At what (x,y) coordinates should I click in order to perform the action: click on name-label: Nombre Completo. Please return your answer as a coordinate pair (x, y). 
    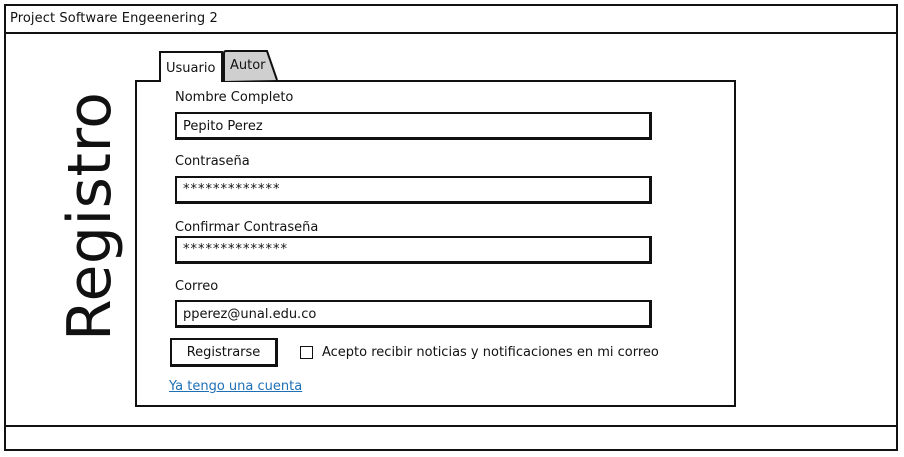
    Looking at the image, I should click on (234, 97).